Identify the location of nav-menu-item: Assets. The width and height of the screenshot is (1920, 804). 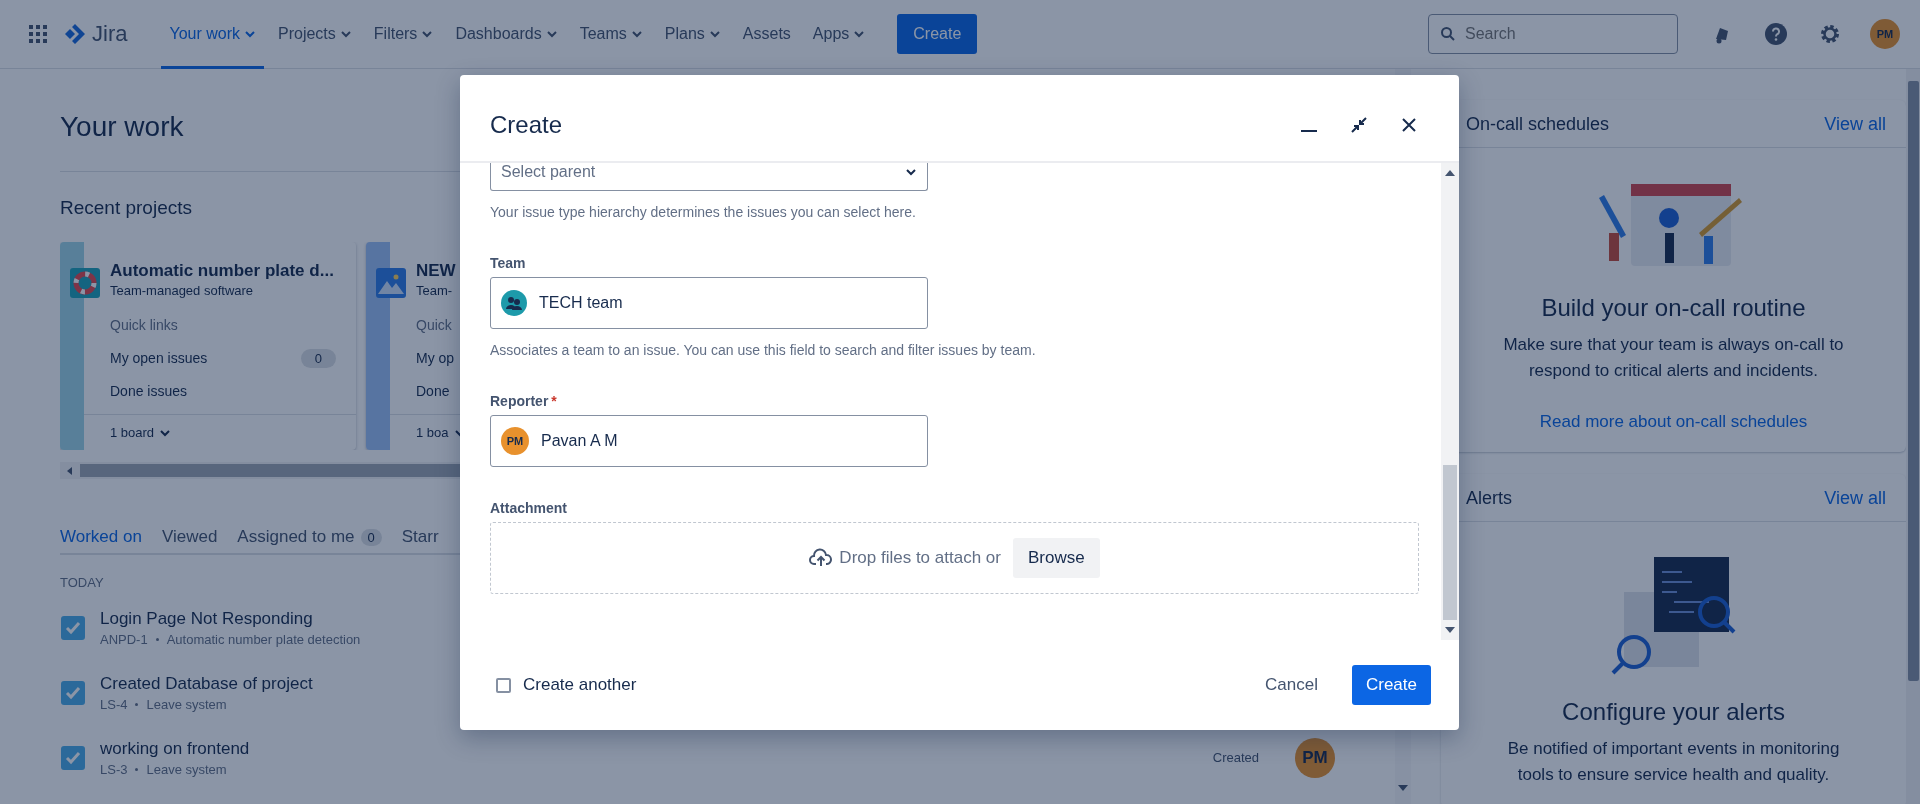
(766, 34).